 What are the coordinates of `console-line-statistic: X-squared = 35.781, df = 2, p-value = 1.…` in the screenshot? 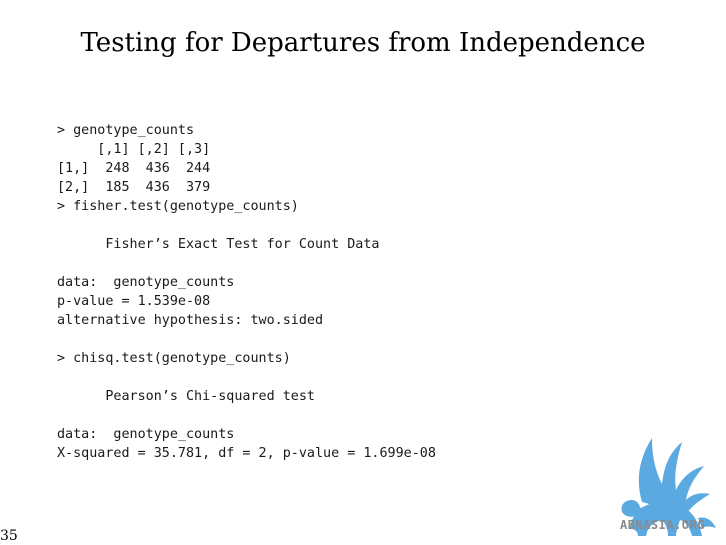 It's located at (246, 453).